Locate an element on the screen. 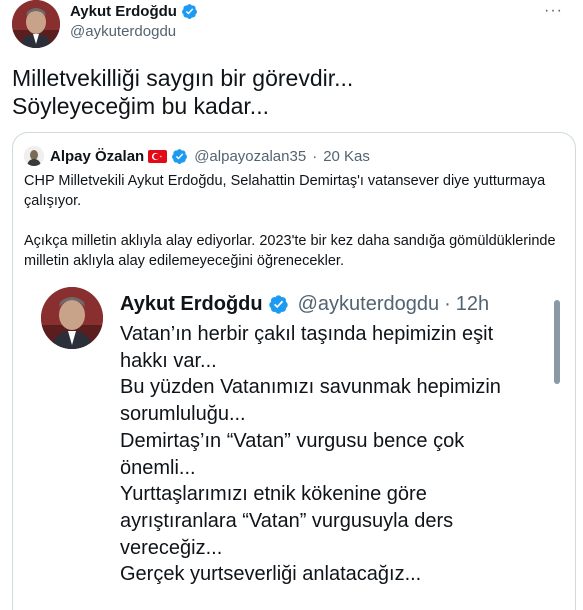  author-avatar is located at coordinates (36, 24).